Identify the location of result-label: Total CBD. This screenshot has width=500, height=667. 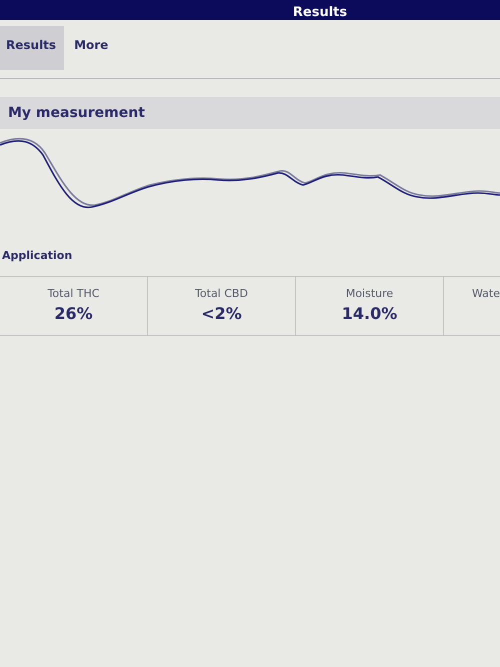
(221, 293).